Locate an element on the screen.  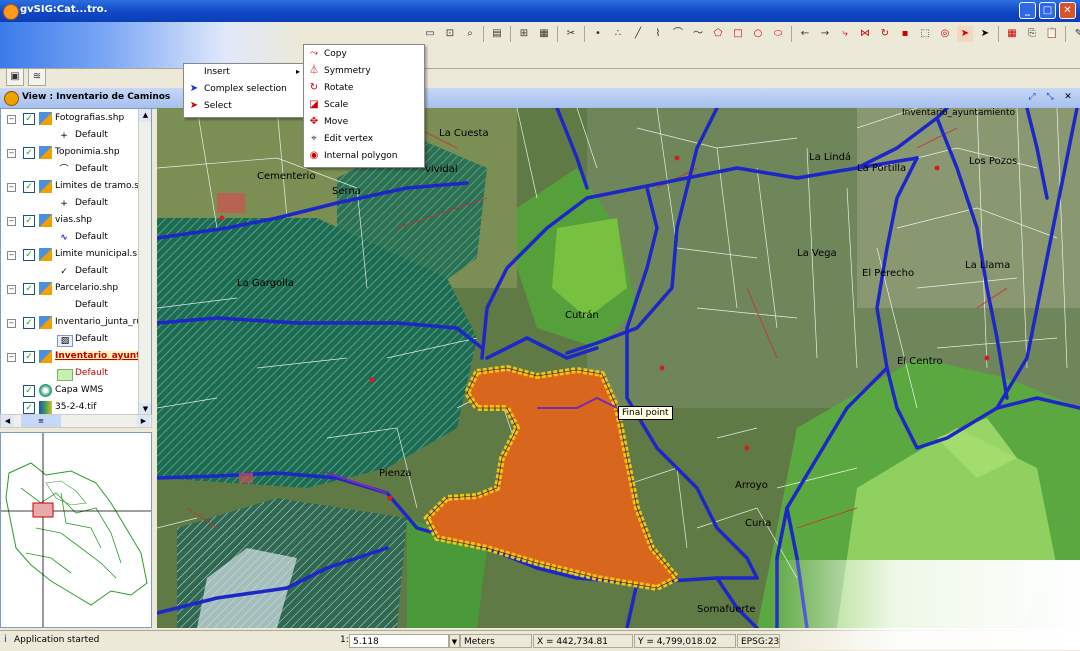
internal-polygon-icon: ◉ is located at coordinates (314, 155).